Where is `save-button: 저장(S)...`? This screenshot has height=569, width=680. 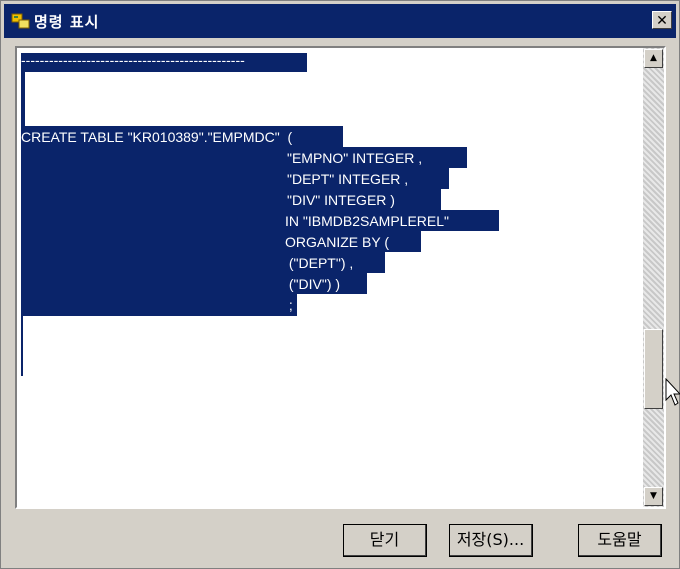 save-button: 저장(S)... is located at coordinates (491, 540).